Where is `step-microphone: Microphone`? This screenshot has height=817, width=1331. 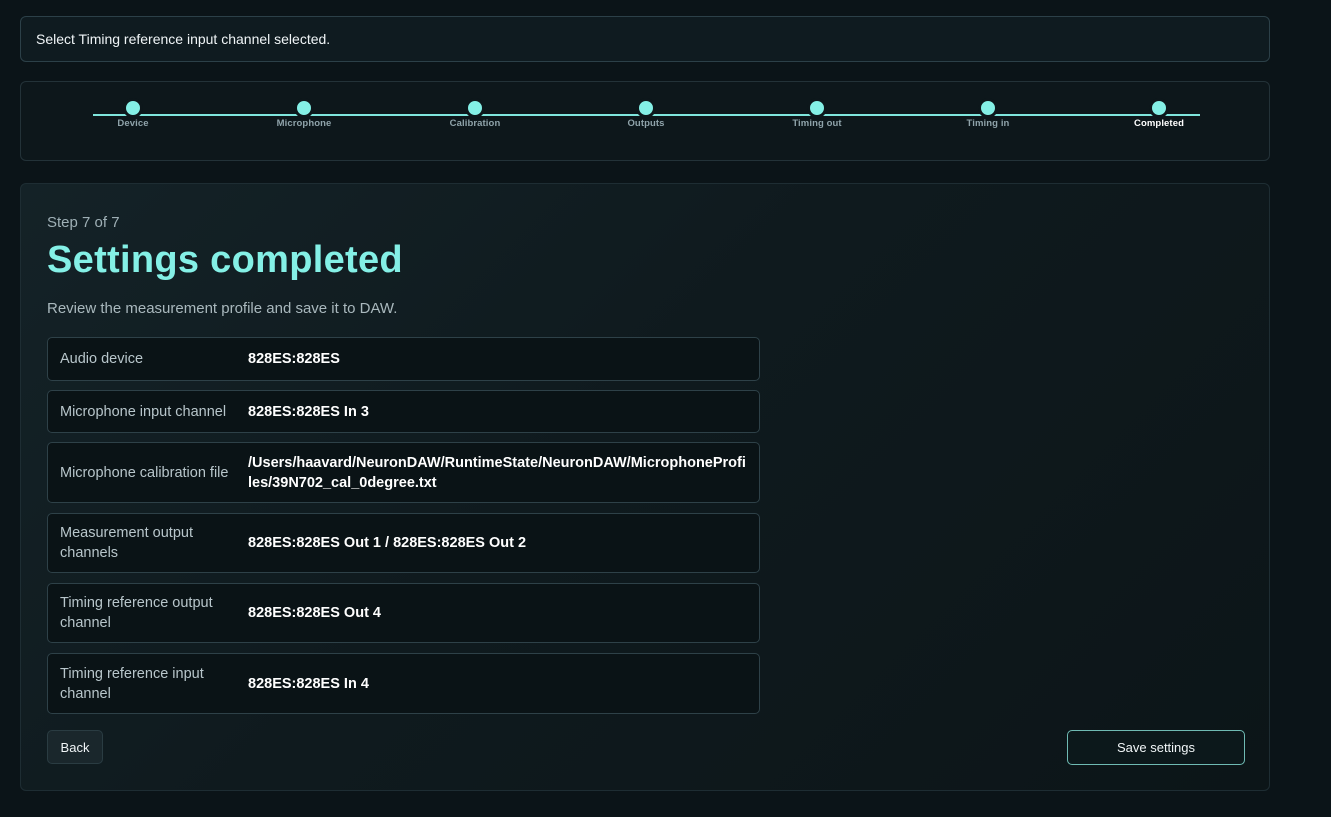
step-microphone: Microphone is located at coordinates (304, 113).